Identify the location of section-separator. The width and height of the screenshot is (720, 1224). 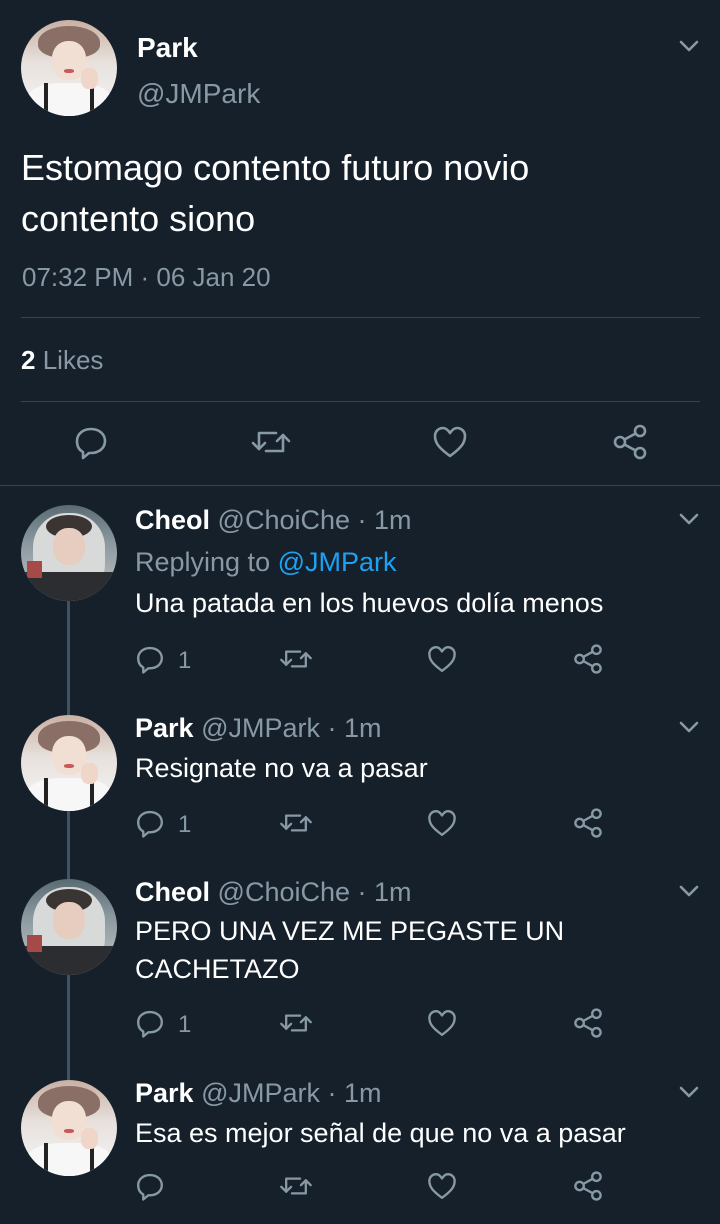
(360, 485).